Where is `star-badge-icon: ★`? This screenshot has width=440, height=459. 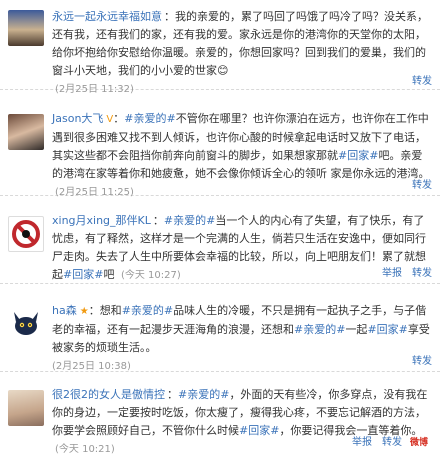 star-badge-icon: ★ is located at coordinates (84, 311).